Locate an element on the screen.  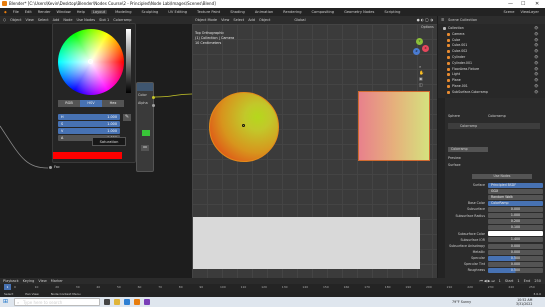
material-slot-list: Colorramp is located at coordinates (494, 126).